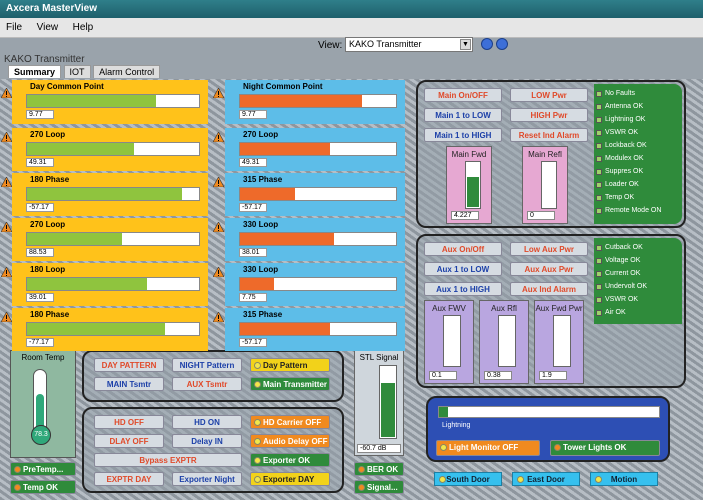  What do you see at coordinates (624, 247) in the screenshot?
I see `aux-status-label: Cutback OK` at bounding box center [624, 247].